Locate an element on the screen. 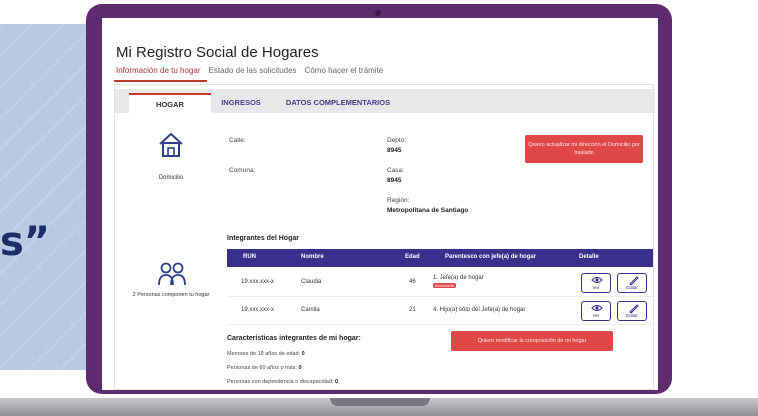  edad-cell: 46 is located at coordinates (412, 282).